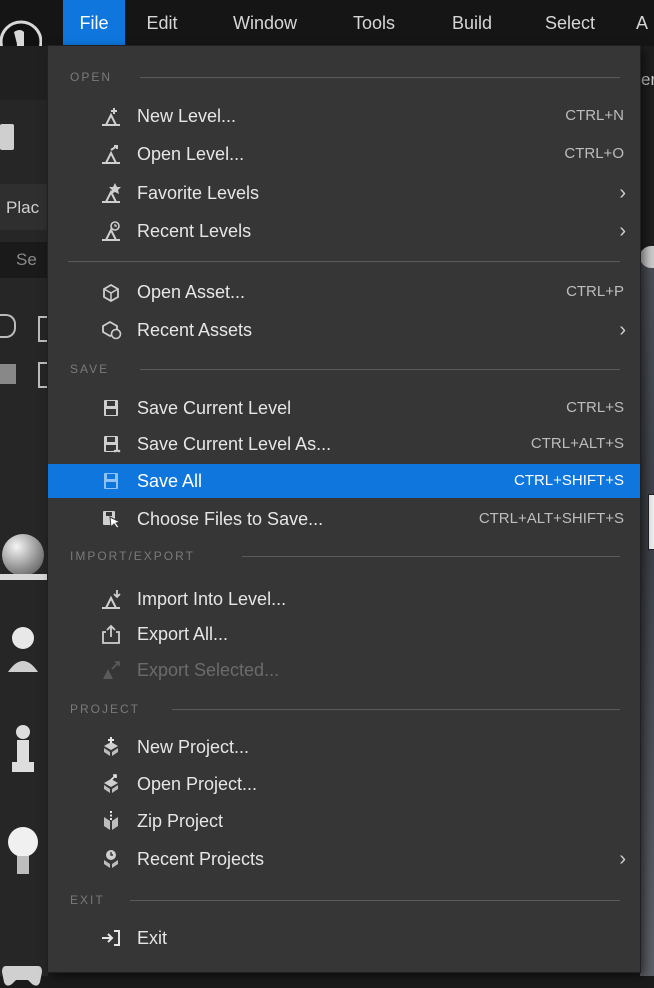 This screenshot has width=654, height=988. What do you see at coordinates (180, 821) in the screenshot?
I see `menu-item-label: Zip Project` at bounding box center [180, 821].